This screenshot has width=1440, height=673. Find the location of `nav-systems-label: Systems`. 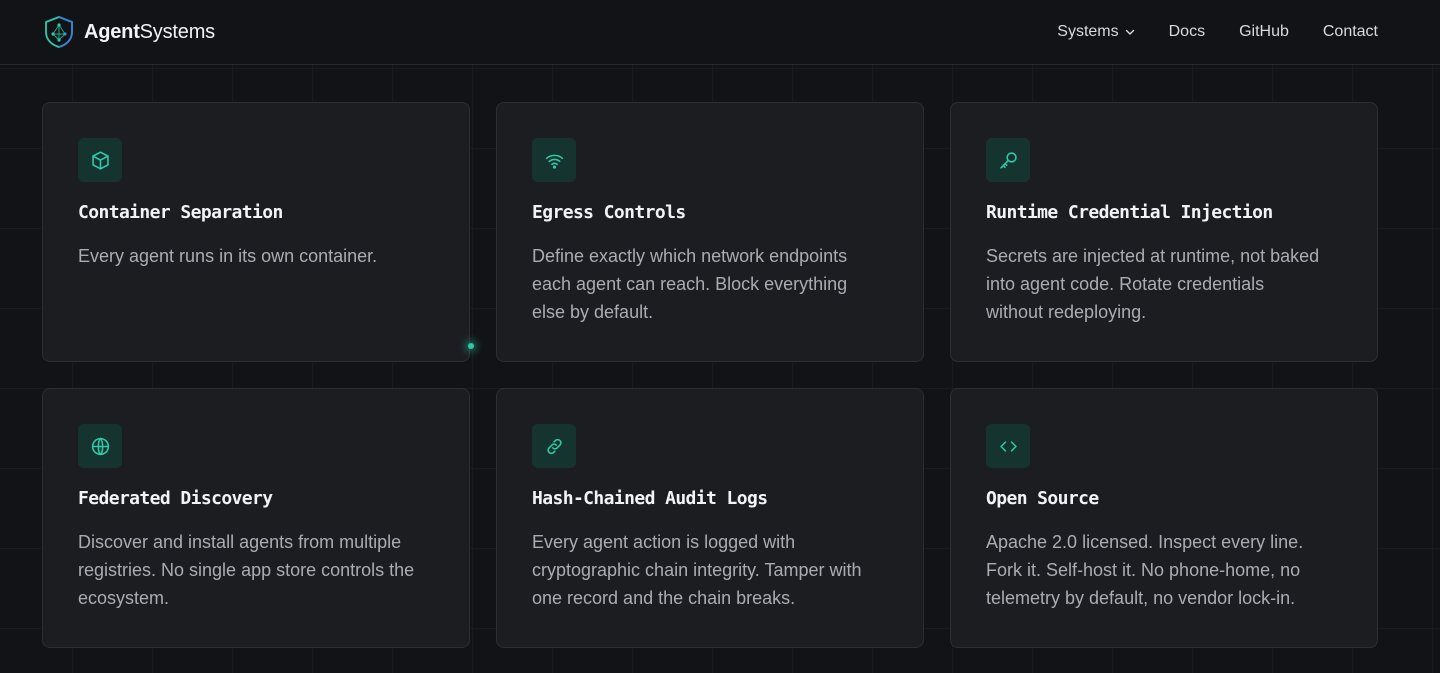

nav-systems-label: Systems is located at coordinates (1088, 31).